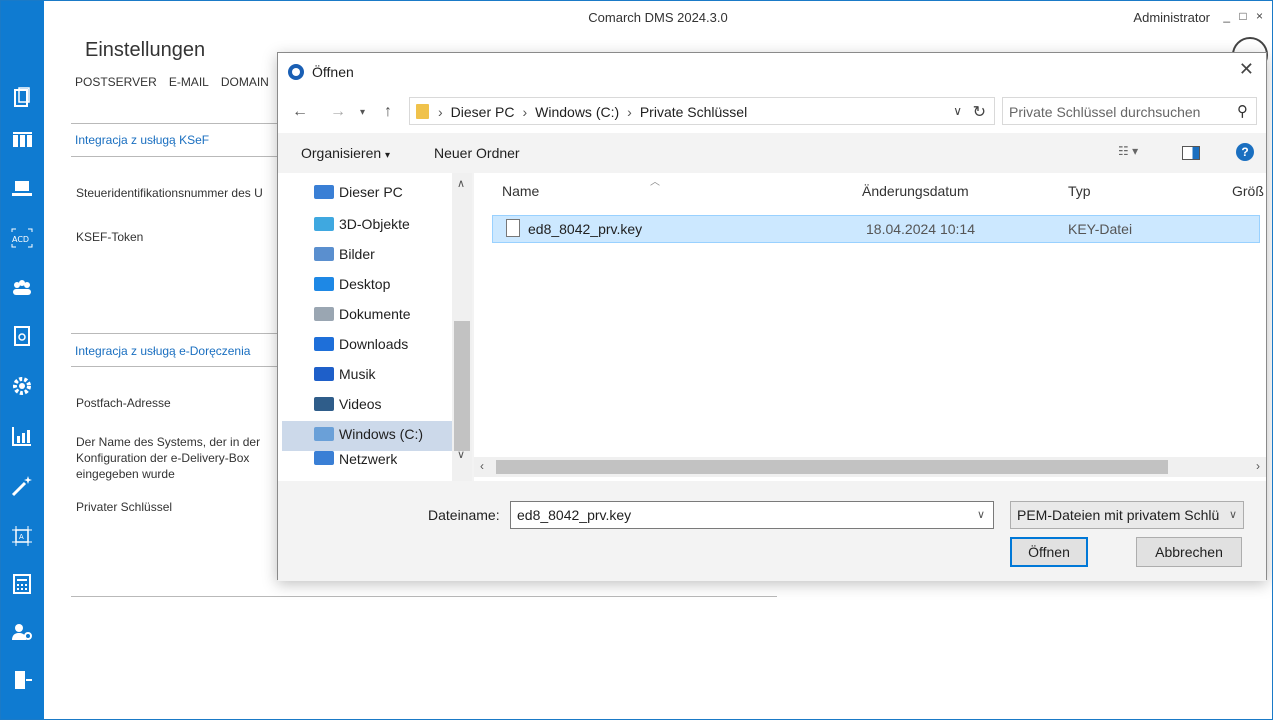 Image resolution: width=1273 pixels, height=720 pixels. What do you see at coordinates (22, 288) in the screenshot?
I see `users-nav-icon` at bounding box center [22, 288].